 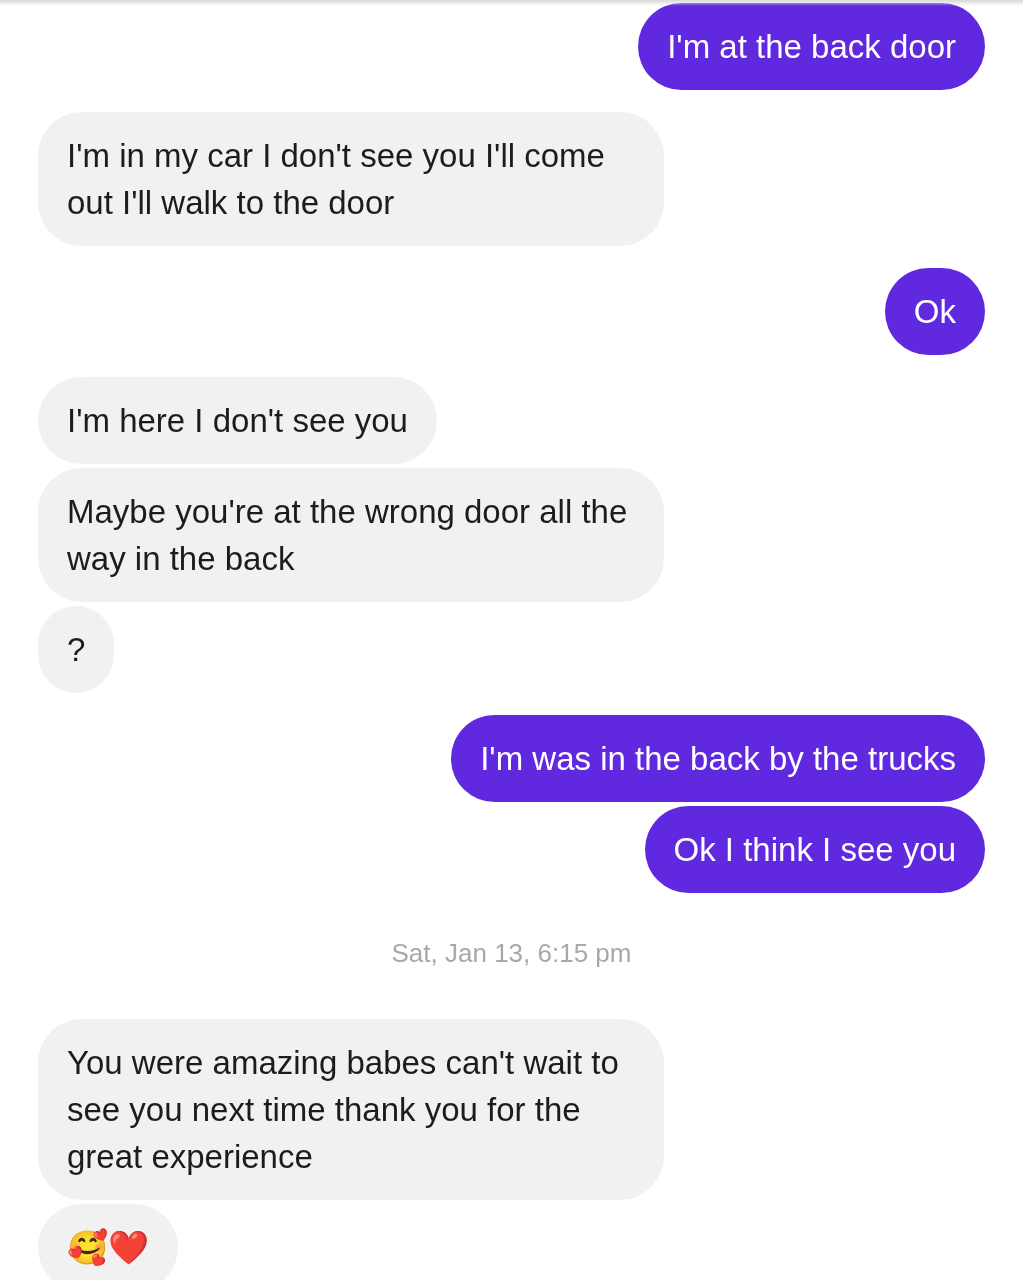 What do you see at coordinates (511, 953) in the screenshot?
I see `timestamp: Sat, Jan 13, 6:15 pm` at bounding box center [511, 953].